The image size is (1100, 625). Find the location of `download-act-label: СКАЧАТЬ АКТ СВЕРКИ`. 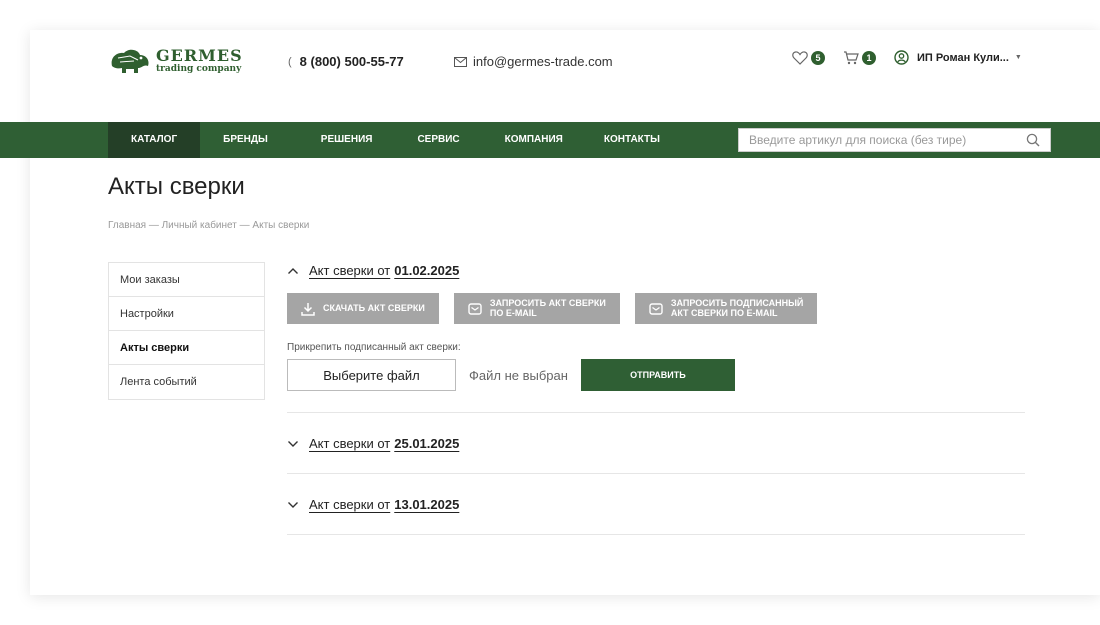

download-act-label: СКАЧАТЬ АКТ СВЕРКИ is located at coordinates (374, 307).